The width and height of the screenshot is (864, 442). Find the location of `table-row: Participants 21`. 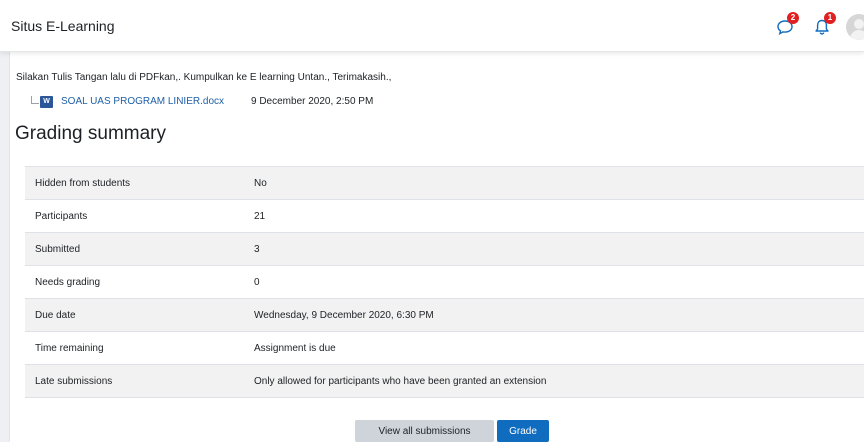

table-row: Participants 21 is located at coordinates (444, 216).